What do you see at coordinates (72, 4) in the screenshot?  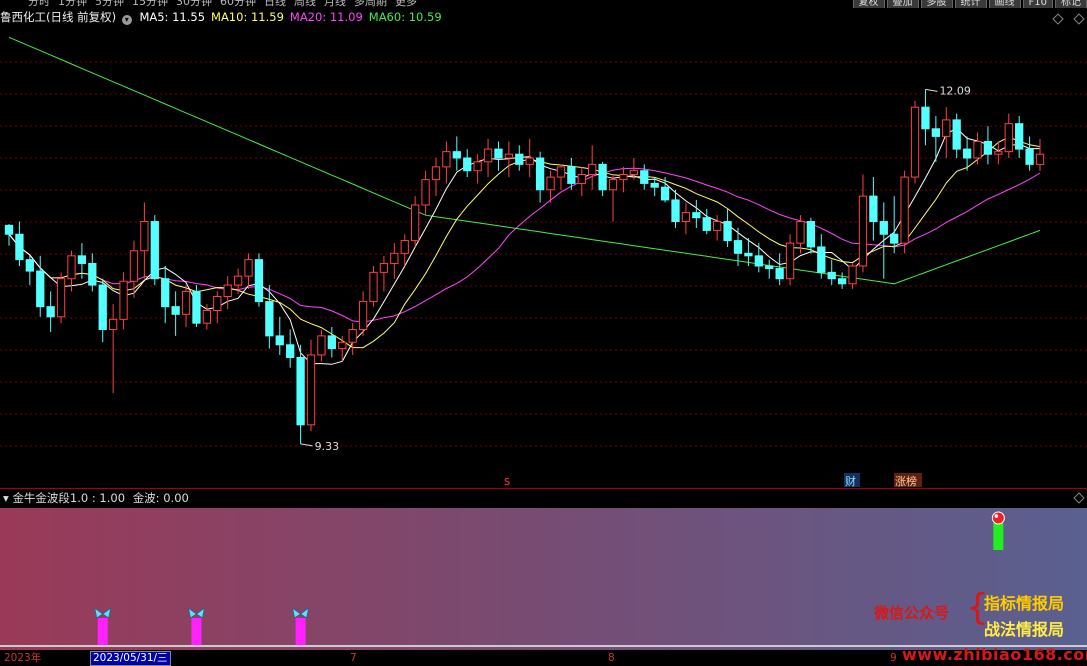 I see `period-tab: 1分钟` at bounding box center [72, 4].